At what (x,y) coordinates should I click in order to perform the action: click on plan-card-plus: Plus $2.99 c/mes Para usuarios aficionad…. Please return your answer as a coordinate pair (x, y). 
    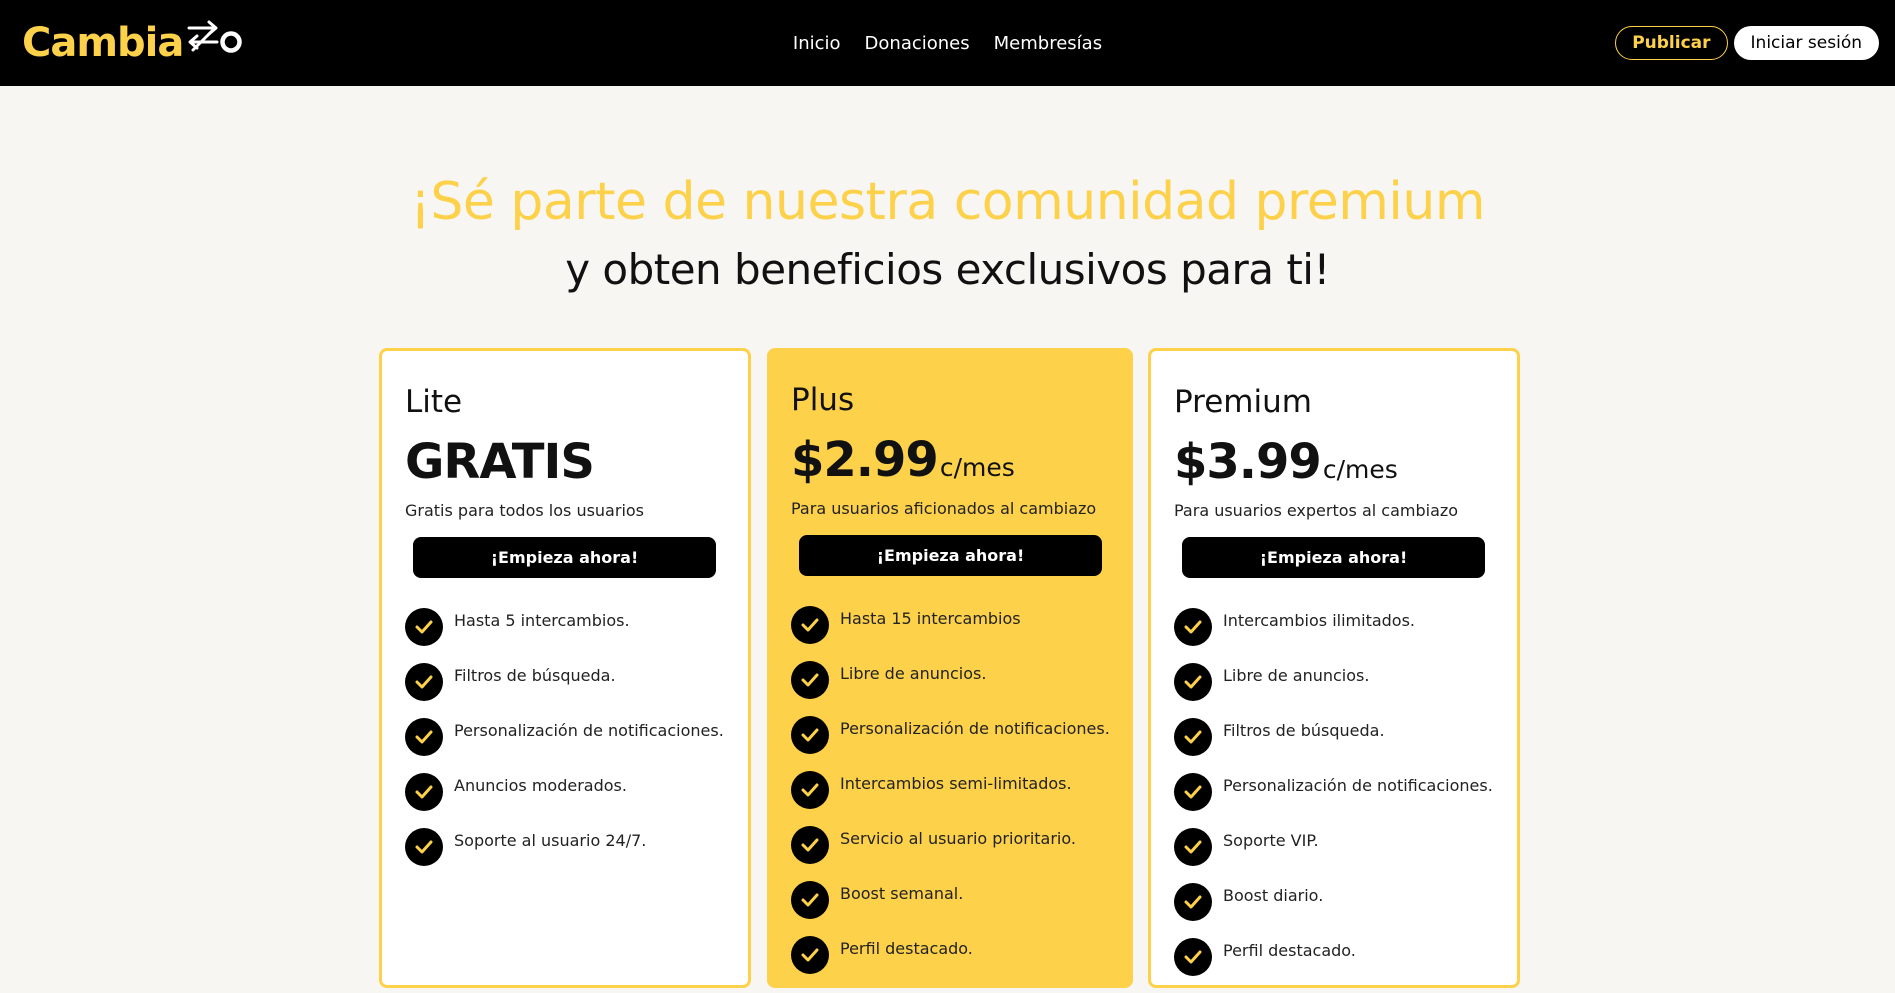
    Looking at the image, I should click on (950, 668).